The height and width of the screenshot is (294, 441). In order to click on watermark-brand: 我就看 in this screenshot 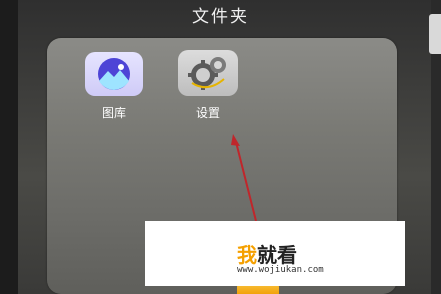, I will do `click(267, 253)`.